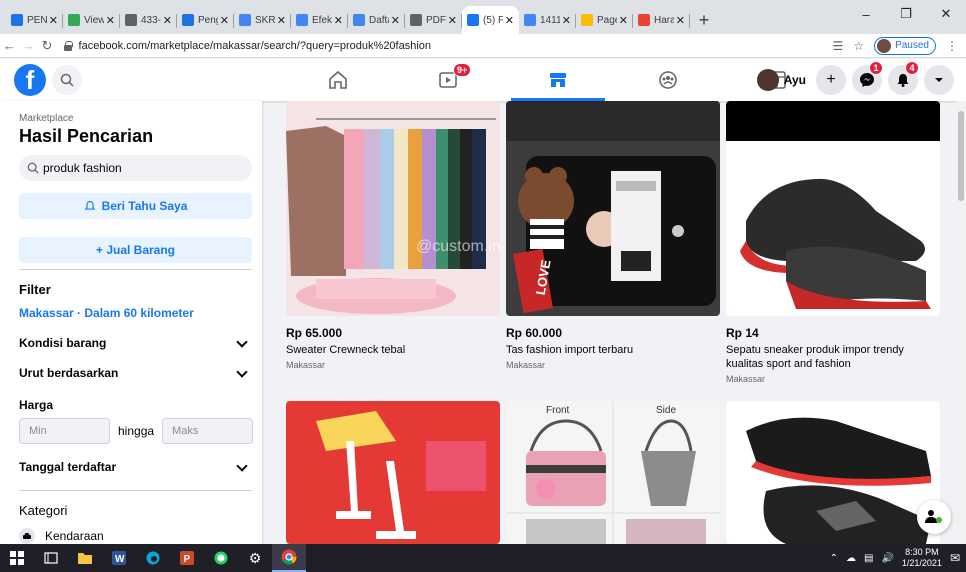  I want to click on breadcrumb: Marketplace, so click(135, 118).